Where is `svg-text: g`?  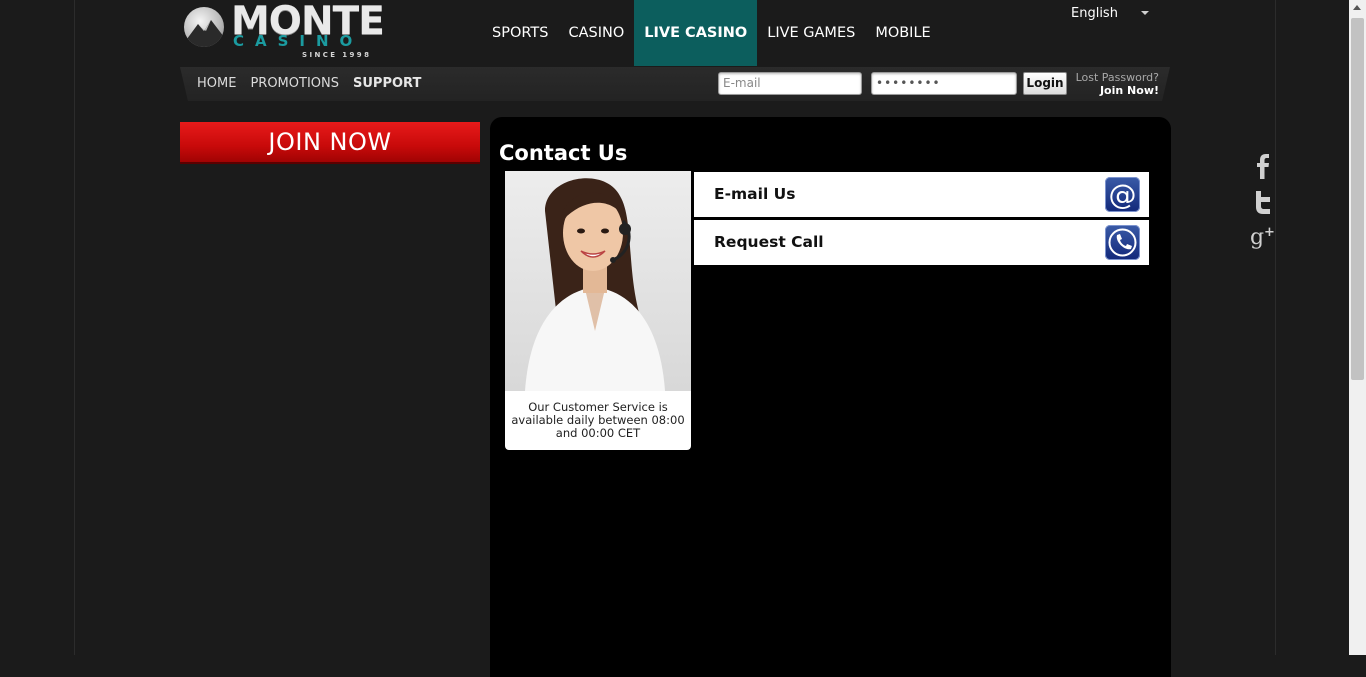
svg-text: g is located at coordinates (1257, 237).